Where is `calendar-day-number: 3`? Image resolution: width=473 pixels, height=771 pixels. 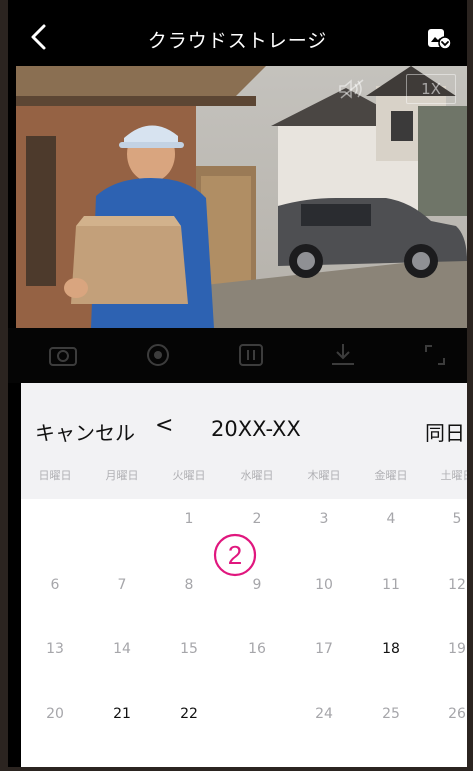
calendar-day-number: 3 is located at coordinates (324, 519).